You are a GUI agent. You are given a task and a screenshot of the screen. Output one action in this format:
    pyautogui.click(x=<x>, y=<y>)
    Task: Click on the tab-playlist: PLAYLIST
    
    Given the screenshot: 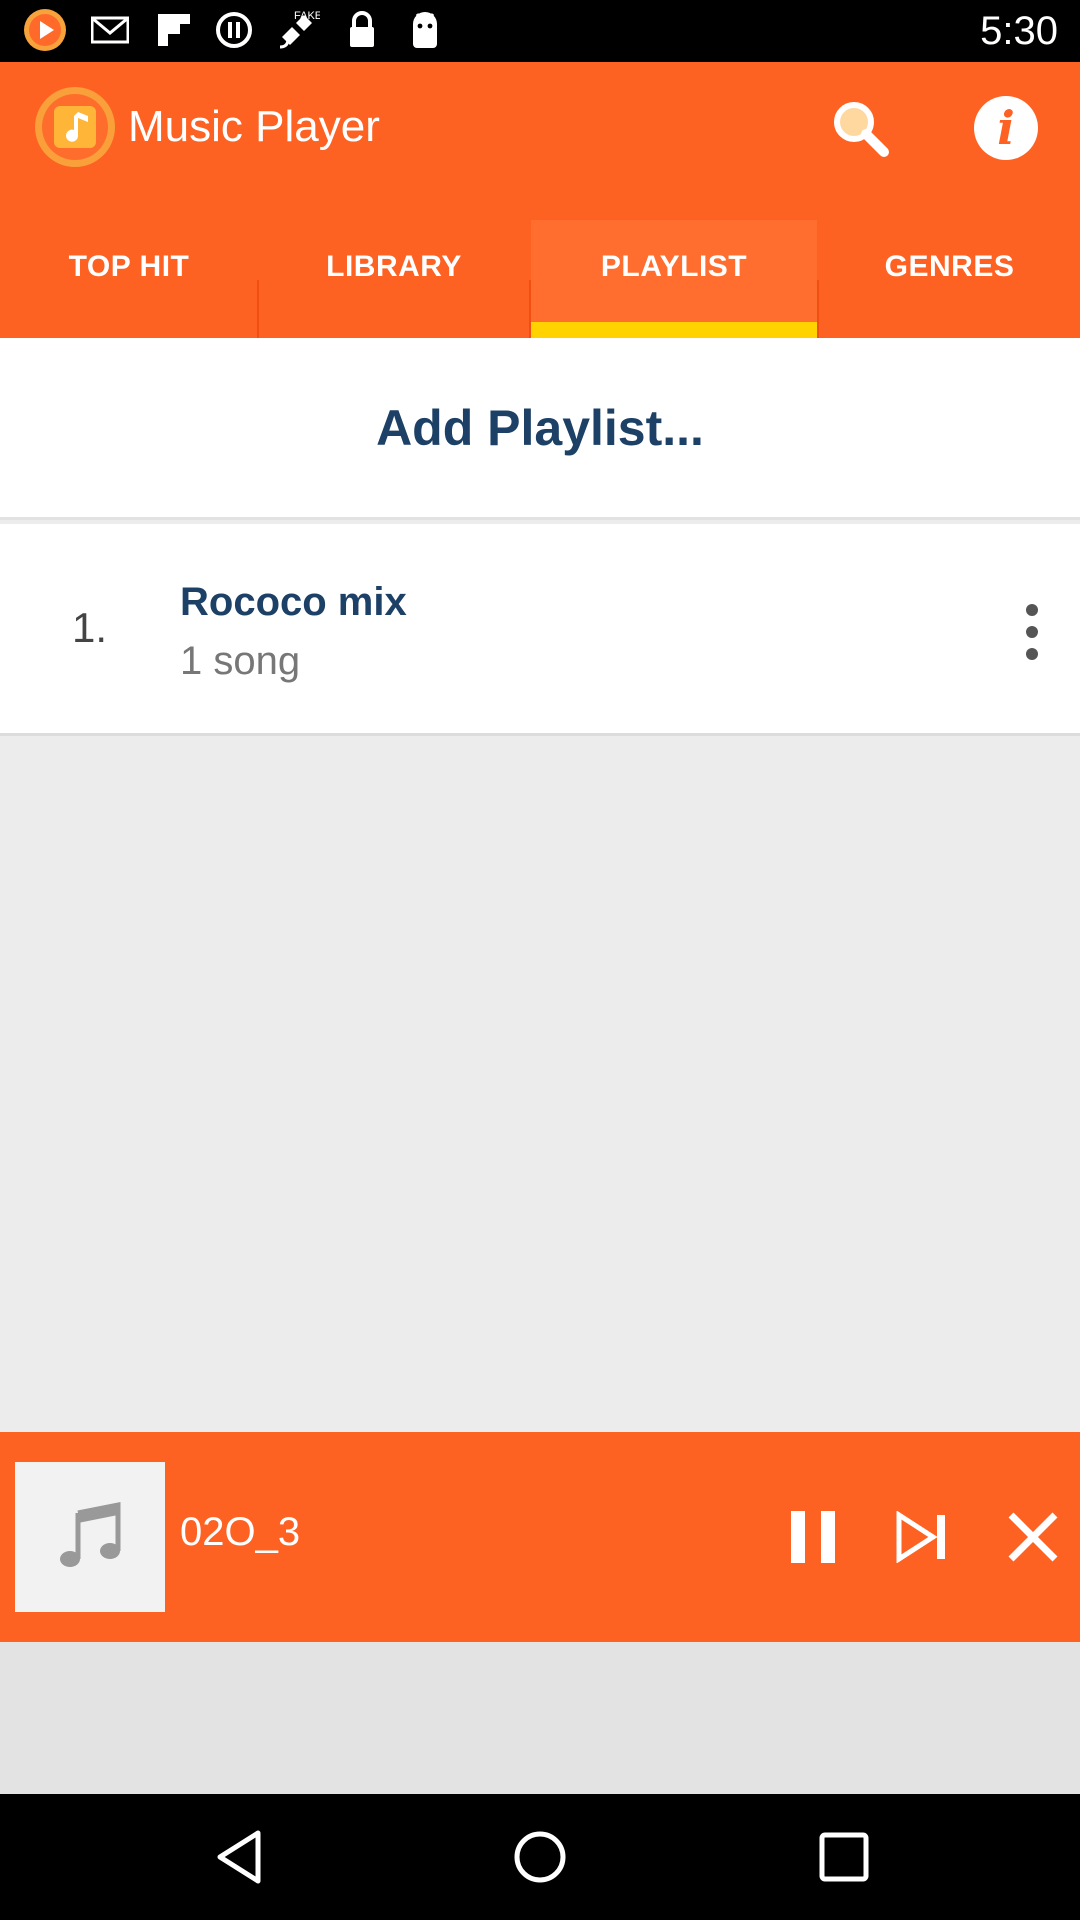 What is the action you would take?
    pyautogui.click(x=674, y=279)
    